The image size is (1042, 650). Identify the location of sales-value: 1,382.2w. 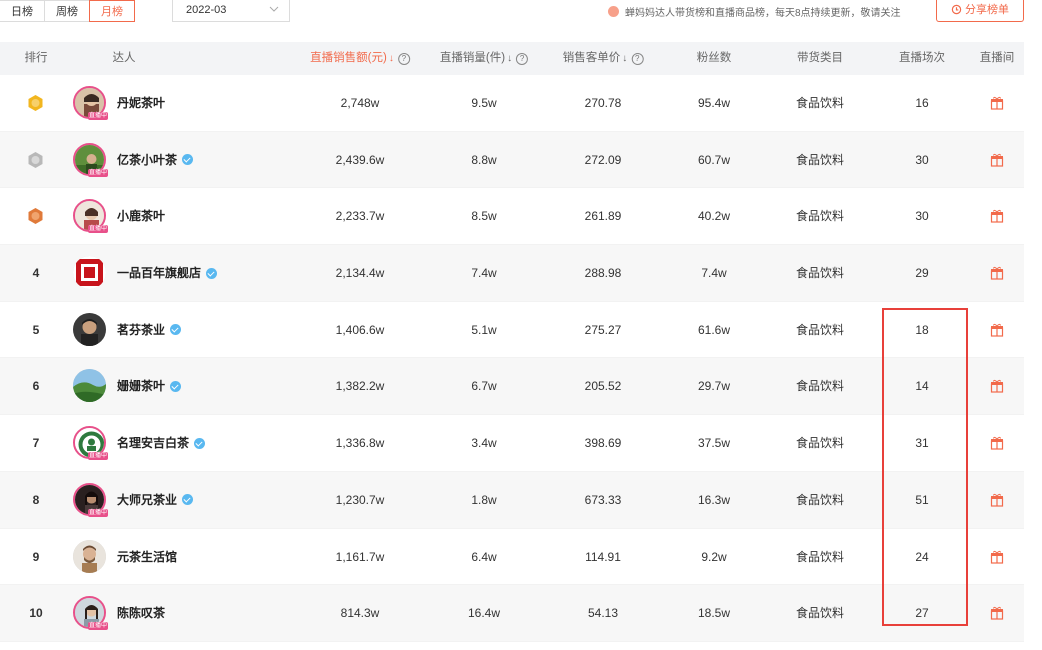
(360, 386).